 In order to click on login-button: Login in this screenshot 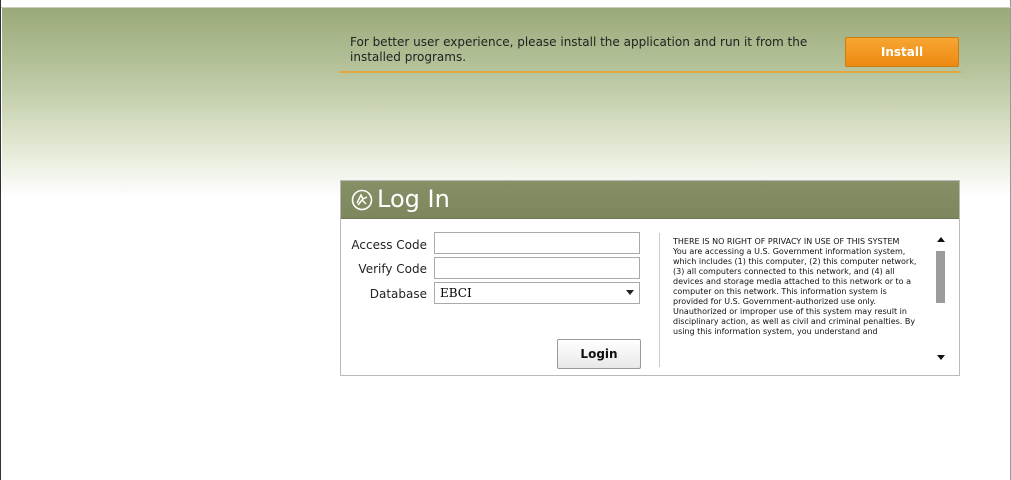, I will do `click(599, 354)`.